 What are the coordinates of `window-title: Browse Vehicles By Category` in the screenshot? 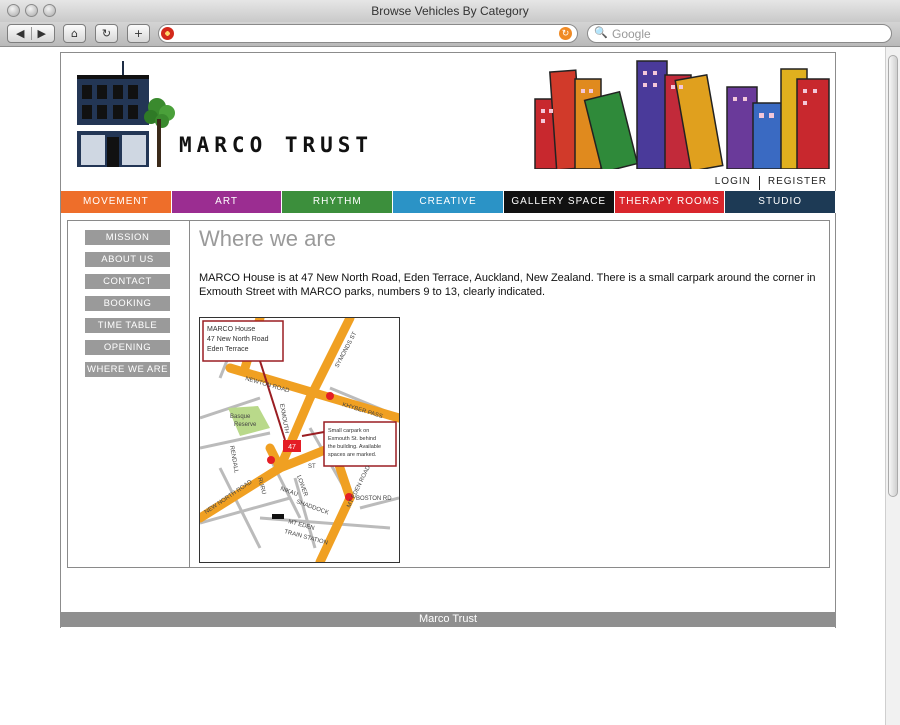 It's located at (450, 11).